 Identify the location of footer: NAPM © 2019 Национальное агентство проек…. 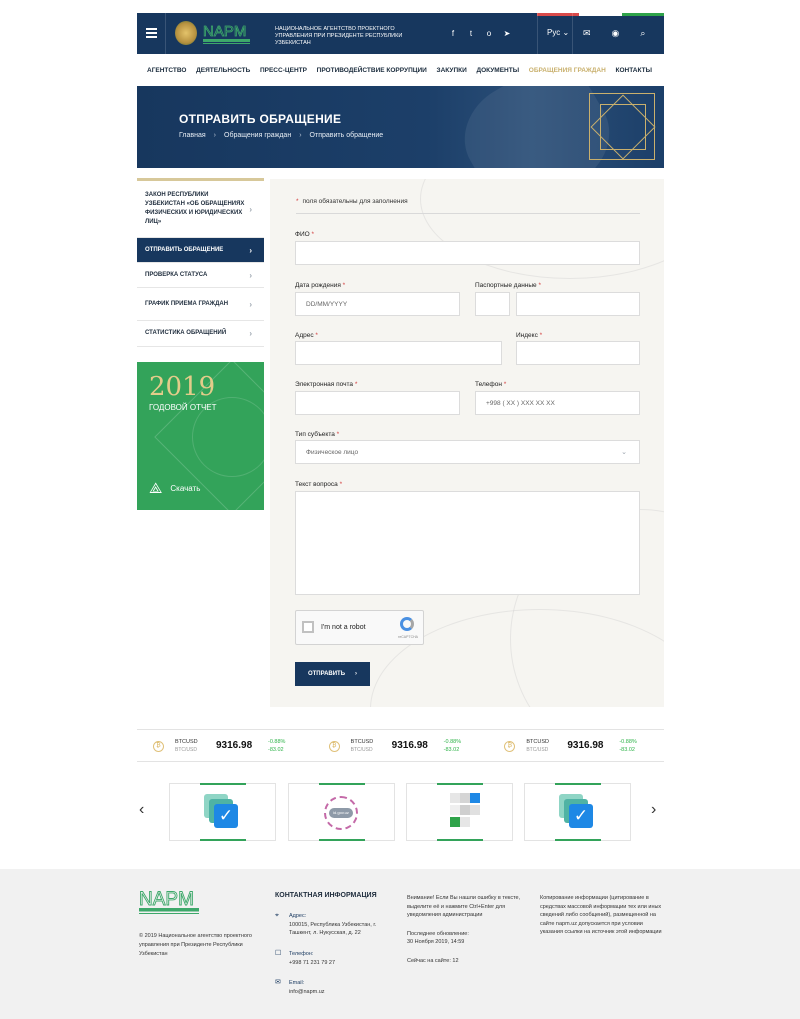
(400, 944).